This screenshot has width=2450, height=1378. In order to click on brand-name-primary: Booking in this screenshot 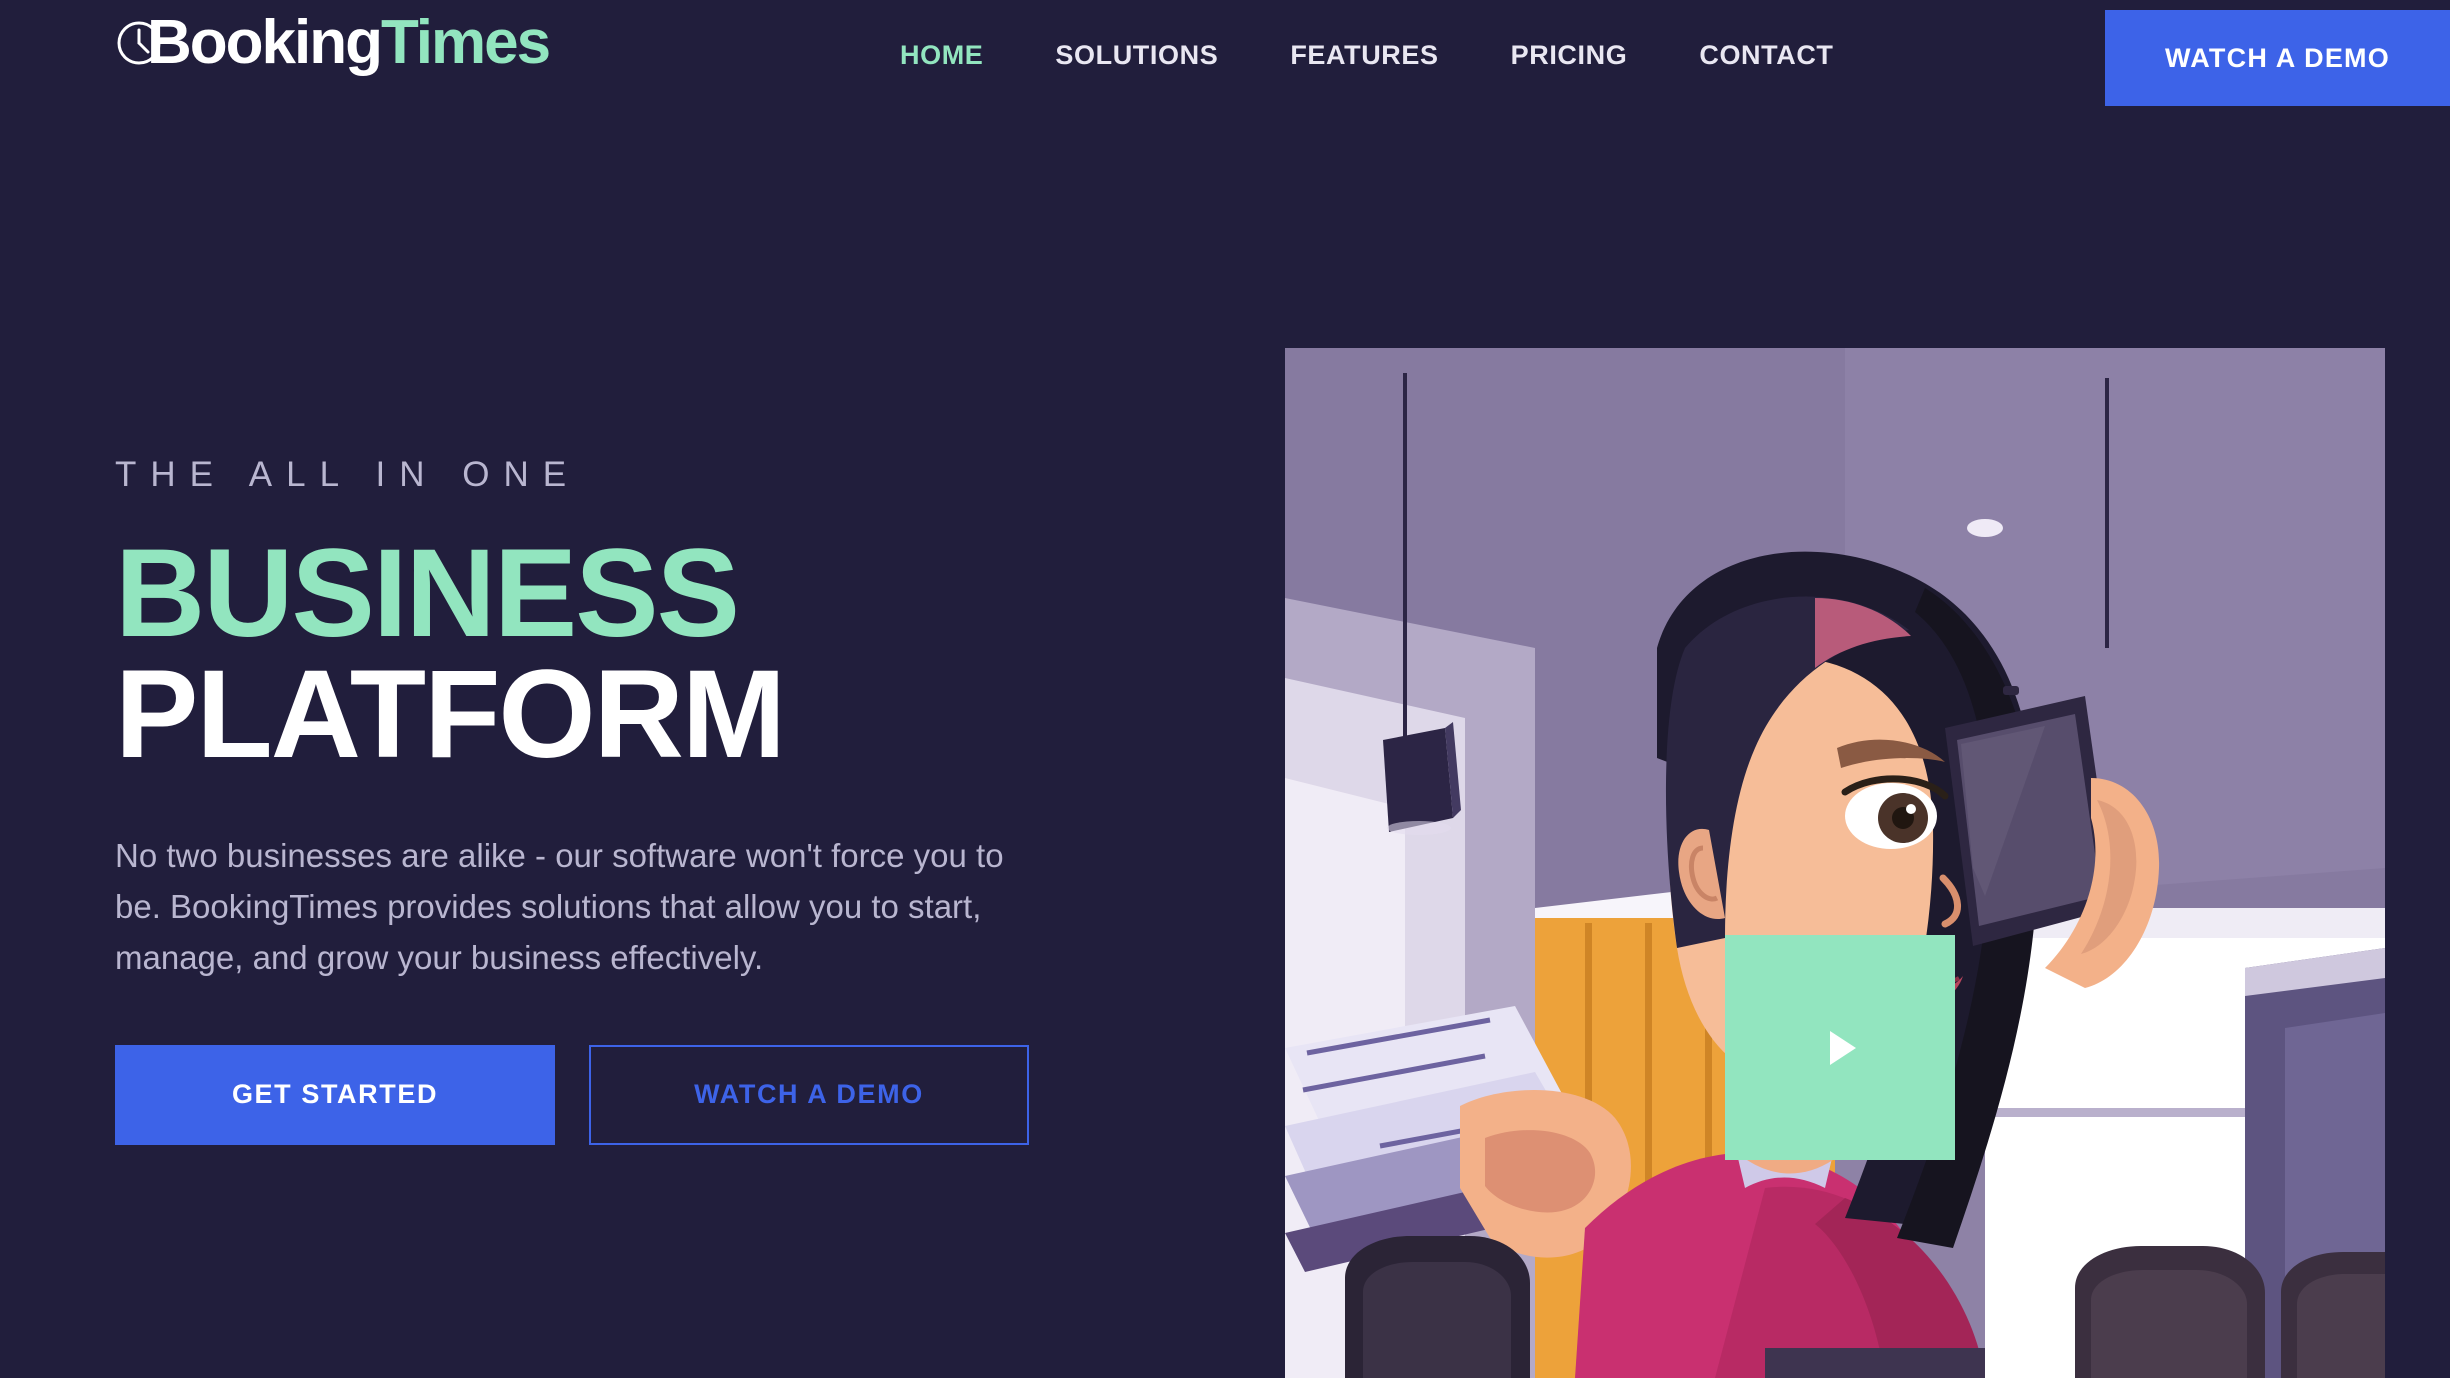, I will do `click(265, 42)`.